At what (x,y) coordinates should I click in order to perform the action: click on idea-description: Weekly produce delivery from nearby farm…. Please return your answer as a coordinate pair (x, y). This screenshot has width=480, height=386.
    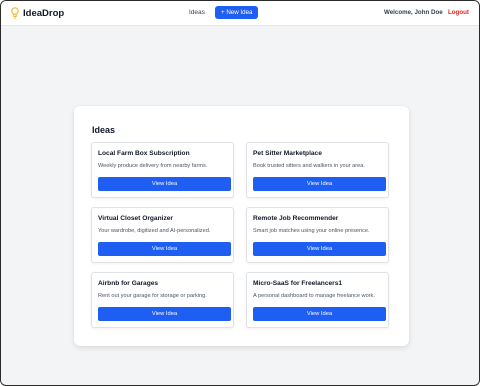
    Looking at the image, I should click on (153, 166).